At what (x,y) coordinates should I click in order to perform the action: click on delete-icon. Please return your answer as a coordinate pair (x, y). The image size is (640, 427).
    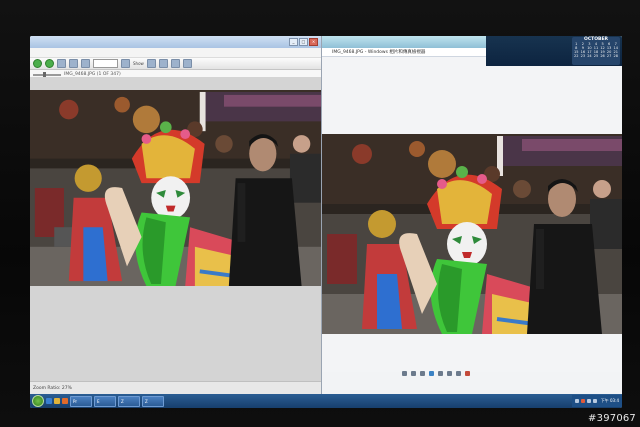
    Looking at the image, I should click on (467, 373).